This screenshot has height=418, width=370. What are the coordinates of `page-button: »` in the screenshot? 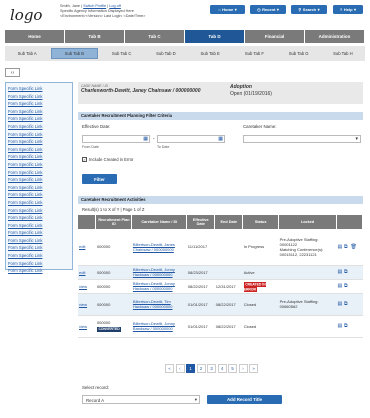 It's located at (253, 368).